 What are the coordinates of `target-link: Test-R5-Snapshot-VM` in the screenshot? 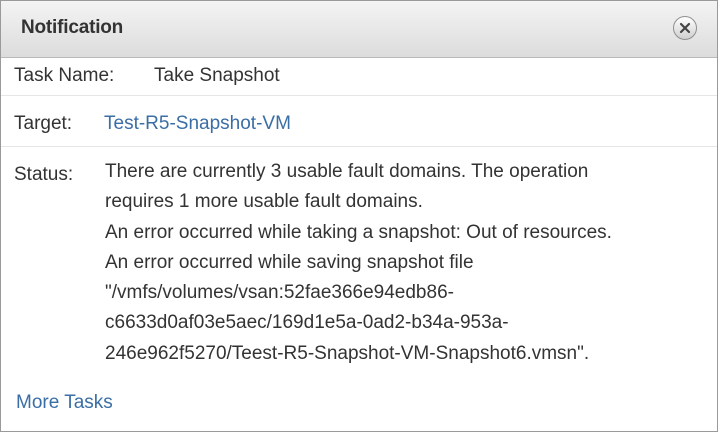 It's located at (197, 124).